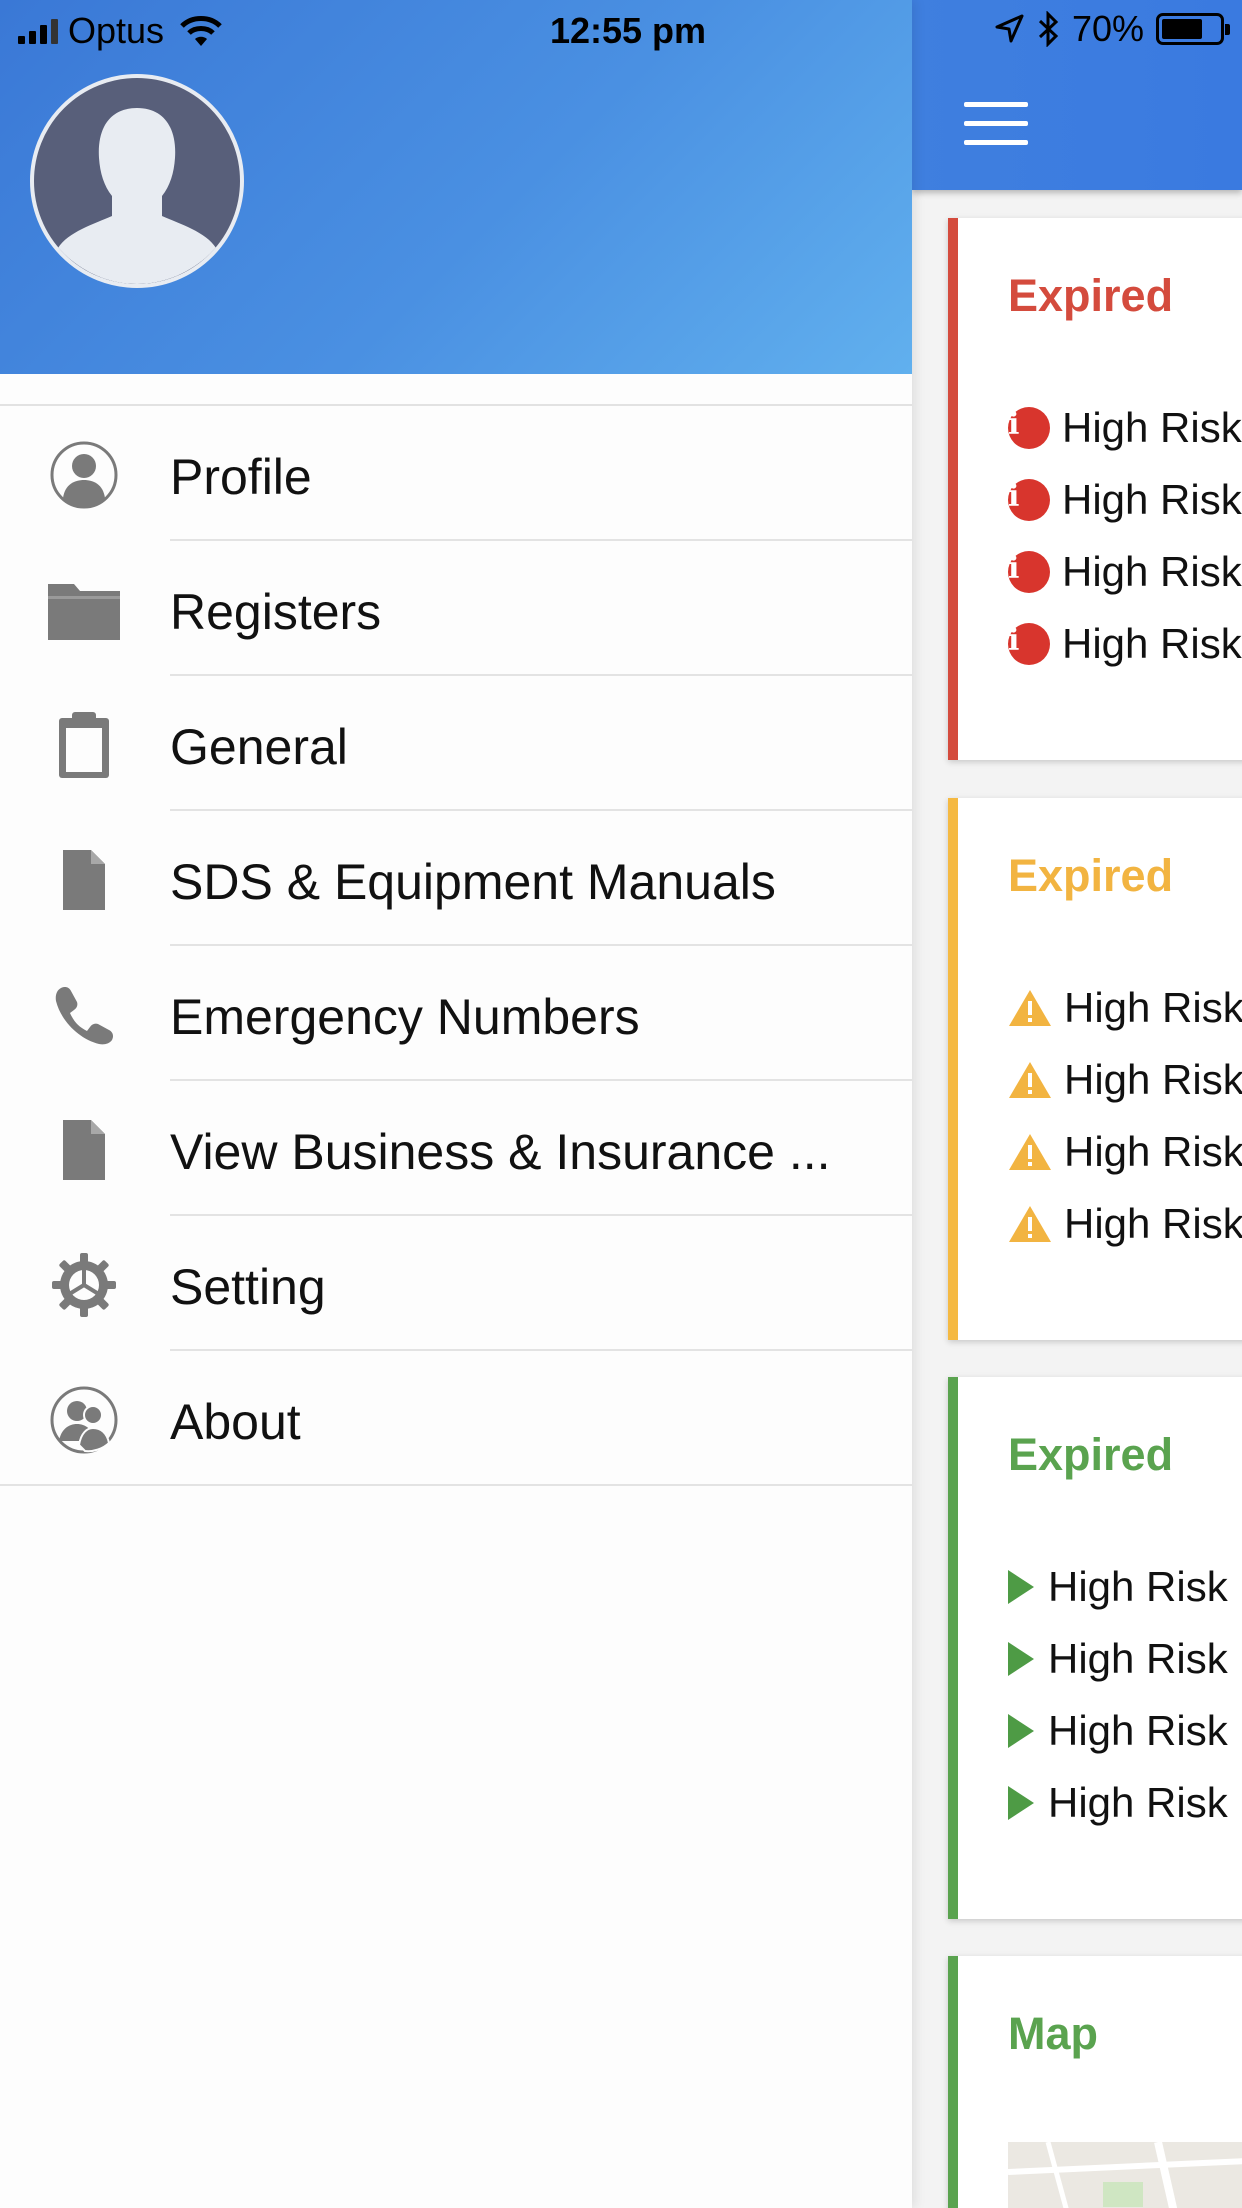  I want to click on menu-item-label: Setting, so click(248, 1287).